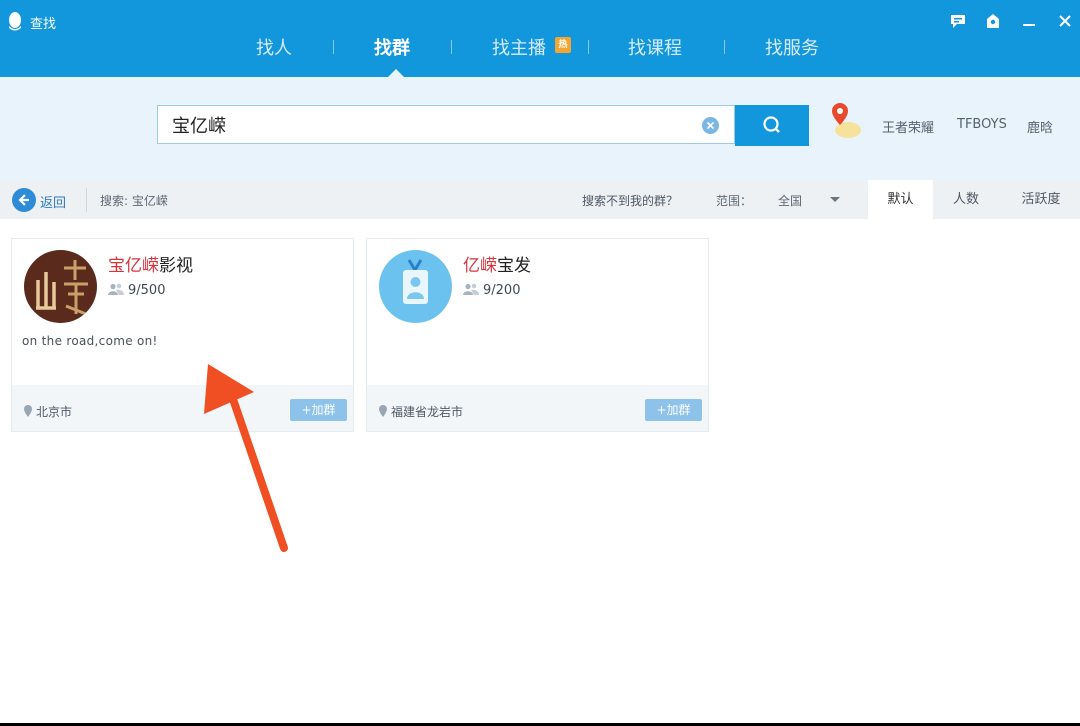  What do you see at coordinates (835, 199) in the screenshot?
I see `chevron-down-icon` at bounding box center [835, 199].